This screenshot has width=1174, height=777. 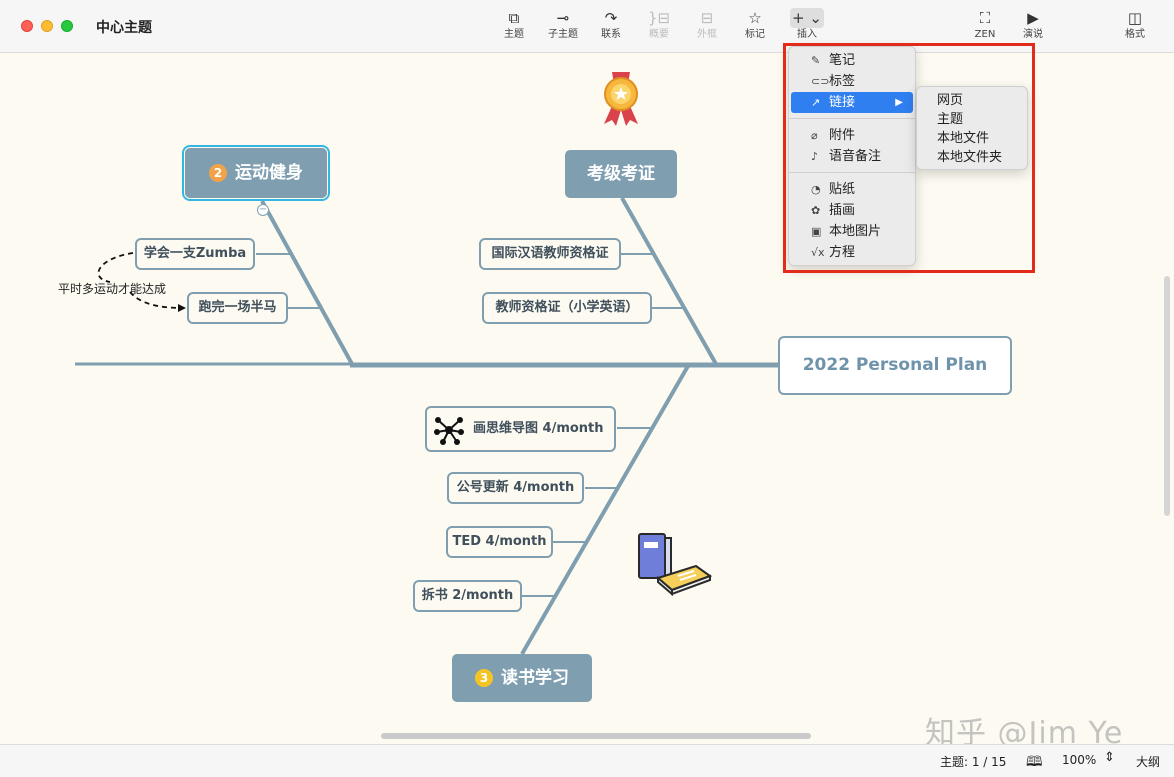 What do you see at coordinates (550, 254) in the screenshot?
I see `subtopic-chinese-teacher-cert: 国际汉语教师资格证` at bounding box center [550, 254].